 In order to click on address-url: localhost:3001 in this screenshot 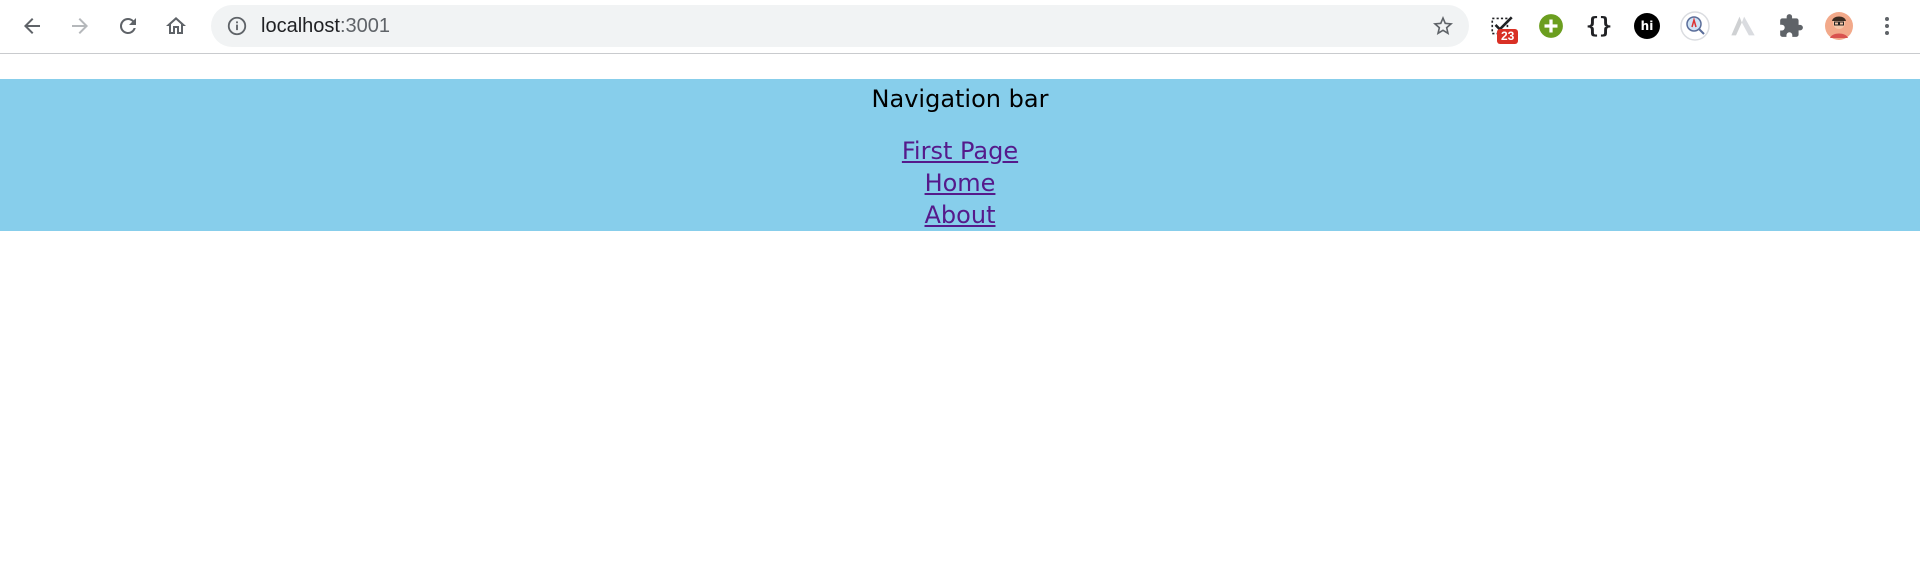, I will do `click(325, 26)`.